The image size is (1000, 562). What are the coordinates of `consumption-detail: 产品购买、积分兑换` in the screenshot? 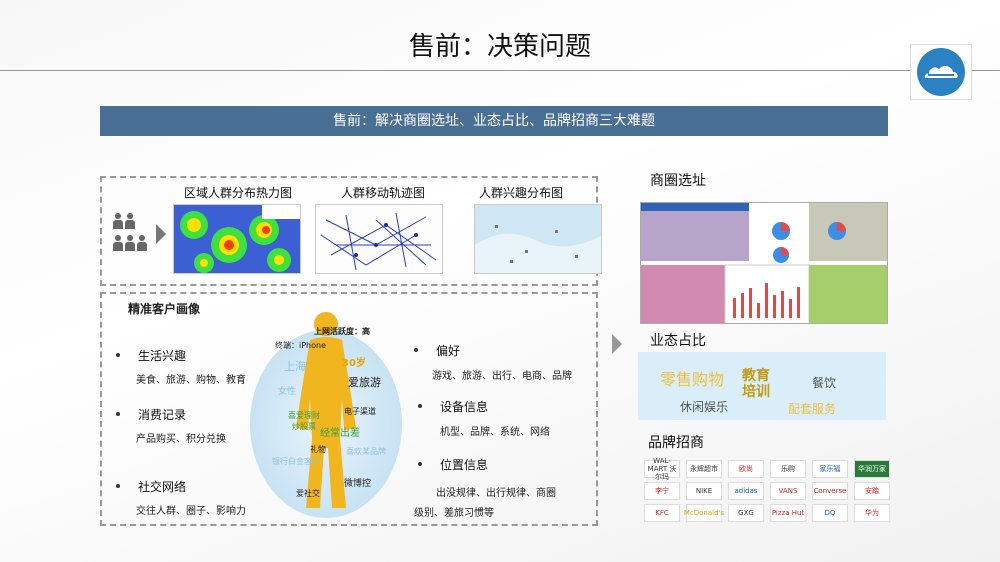 It's located at (181, 439).